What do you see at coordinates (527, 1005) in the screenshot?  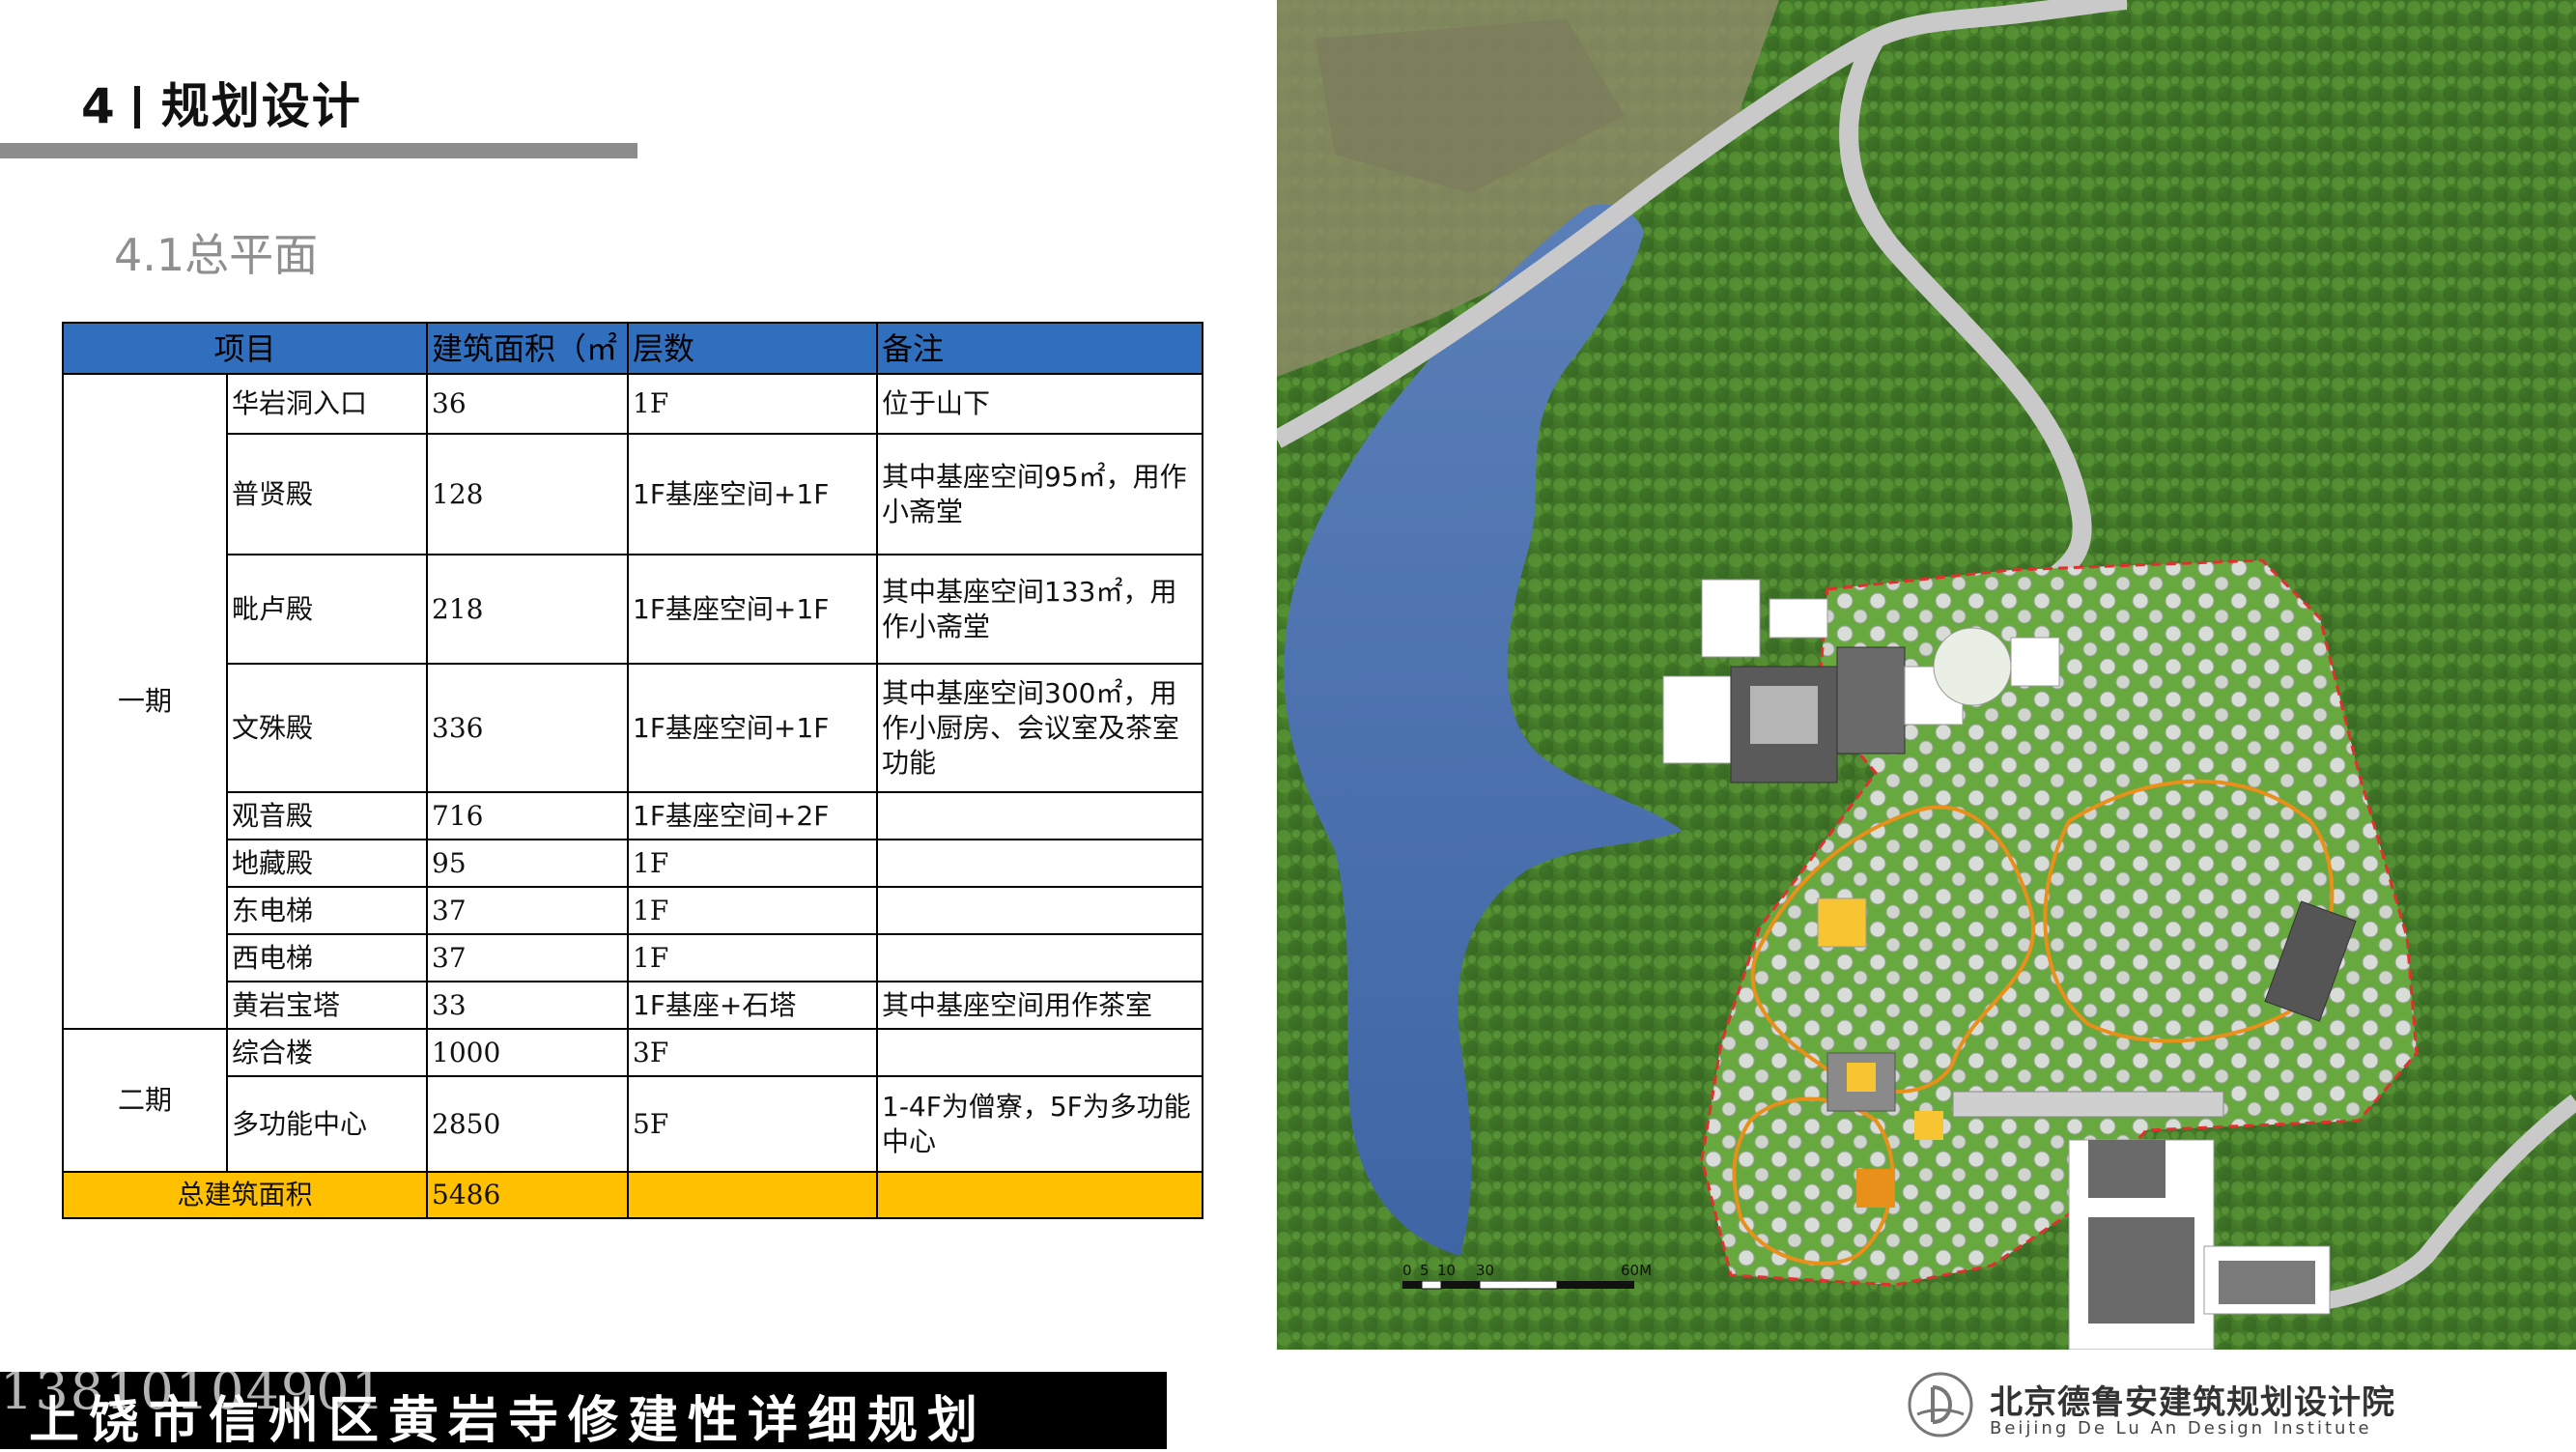 I see `row-area: 33` at bounding box center [527, 1005].